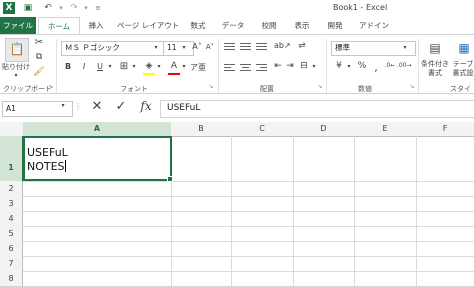 The image size is (474, 287). What do you see at coordinates (148, 25) in the screenshot?
I see `tab-page-layout: ページ レイアウト` at bounding box center [148, 25].